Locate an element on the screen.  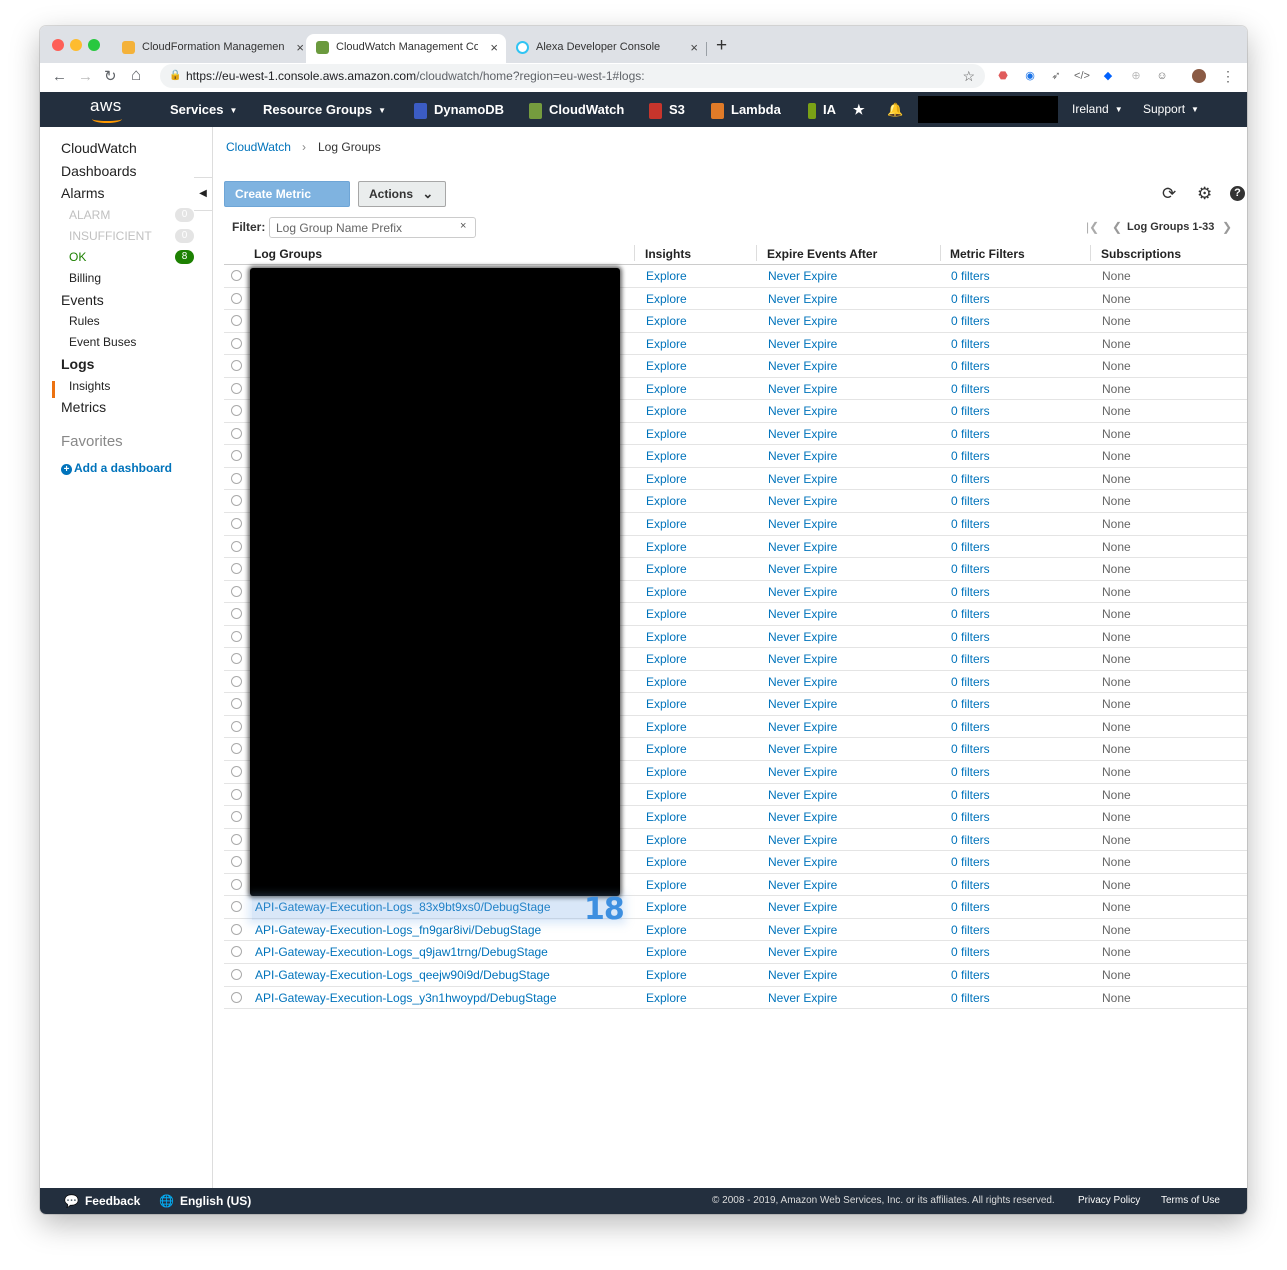
privacy-policy-link: Privacy Policy is located at coordinates (1109, 1201).